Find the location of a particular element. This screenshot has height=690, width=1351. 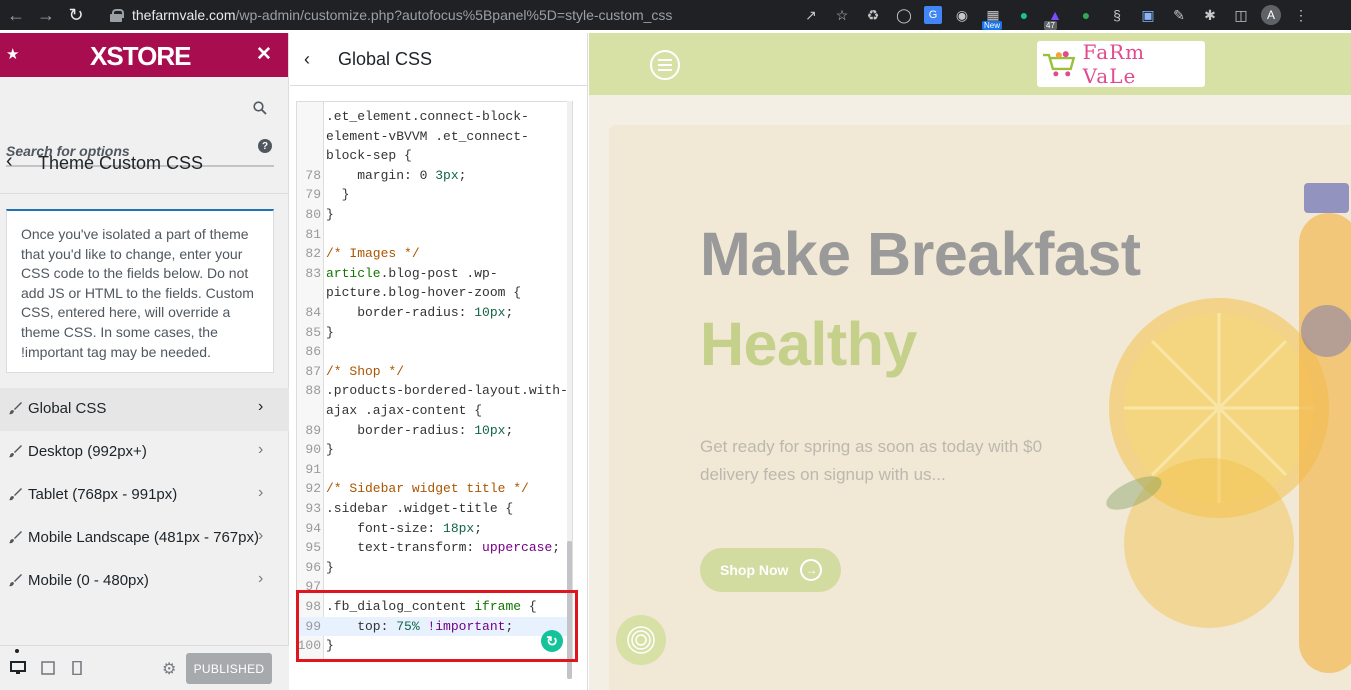

recycle-icon: ♻ is located at coordinates (873, 15).